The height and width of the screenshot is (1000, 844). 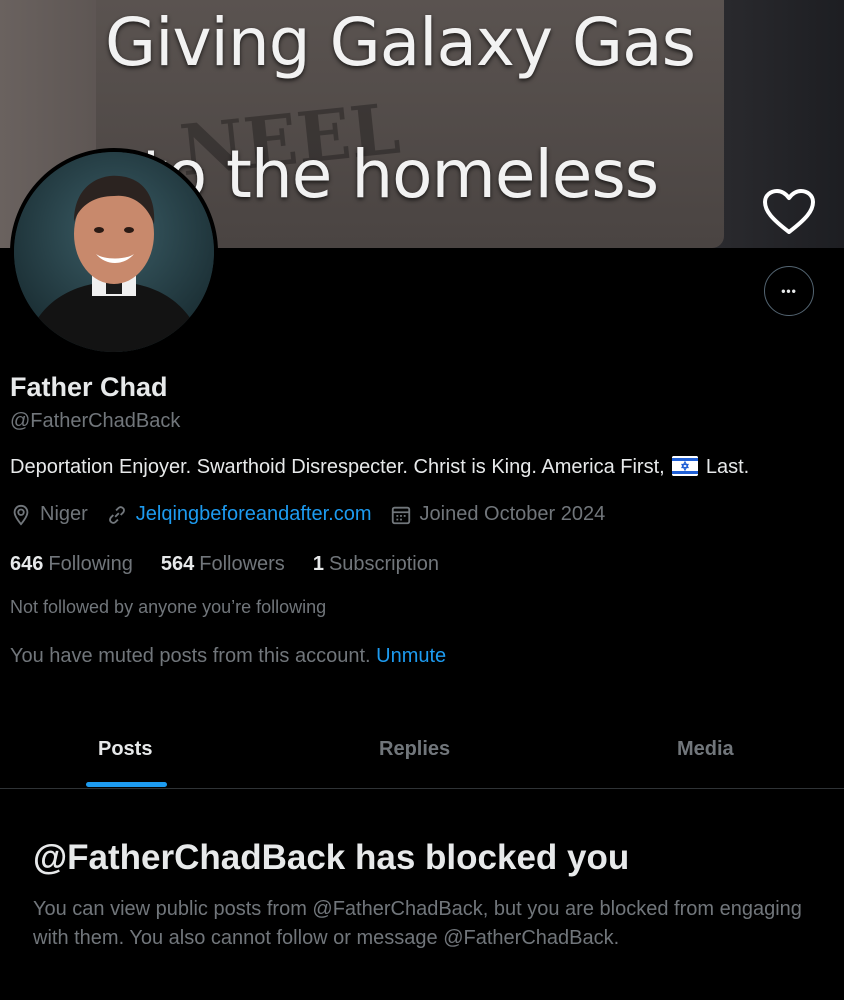 What do you see at coordinates (400, 515) in the screenshot?
I see `calendar-icon` at bounding box center [400, 515].